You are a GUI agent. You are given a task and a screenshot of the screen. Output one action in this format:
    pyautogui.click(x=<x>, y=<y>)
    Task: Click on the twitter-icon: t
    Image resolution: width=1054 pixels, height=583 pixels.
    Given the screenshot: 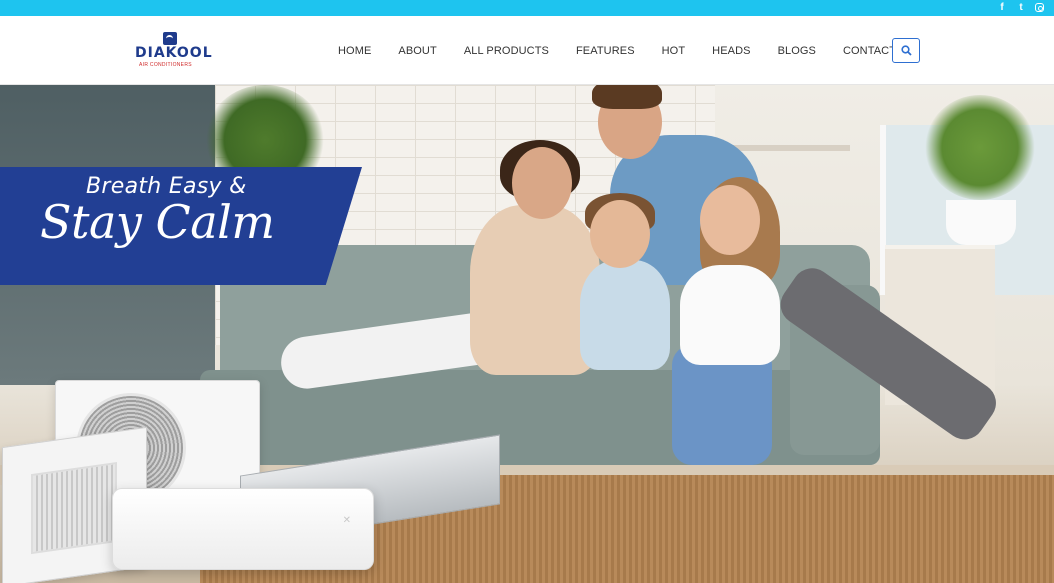 What is the action you would take?
    pyautogui.click(x=1021, y=8)
    